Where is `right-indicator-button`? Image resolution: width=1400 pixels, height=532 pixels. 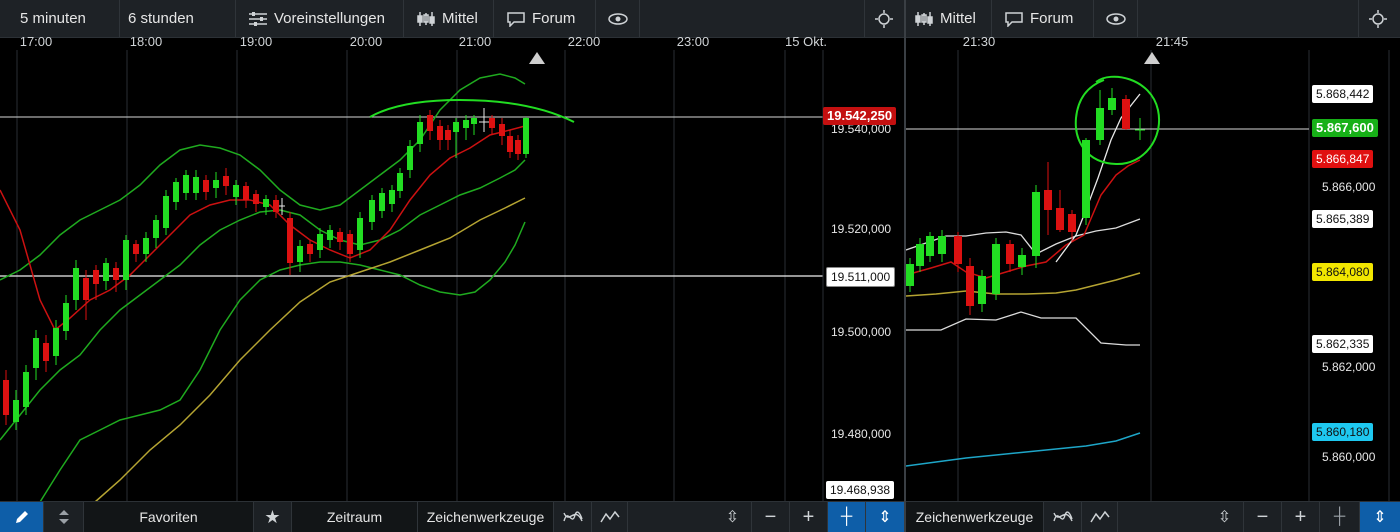
right-indicator-button is located at coordinates (1063, 517).